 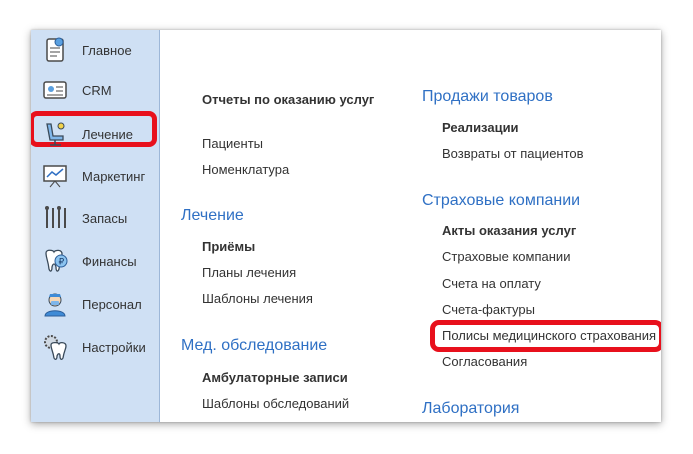 I want to click on link-treatment-plans: Планы лечения, so click(x=249, y=272).